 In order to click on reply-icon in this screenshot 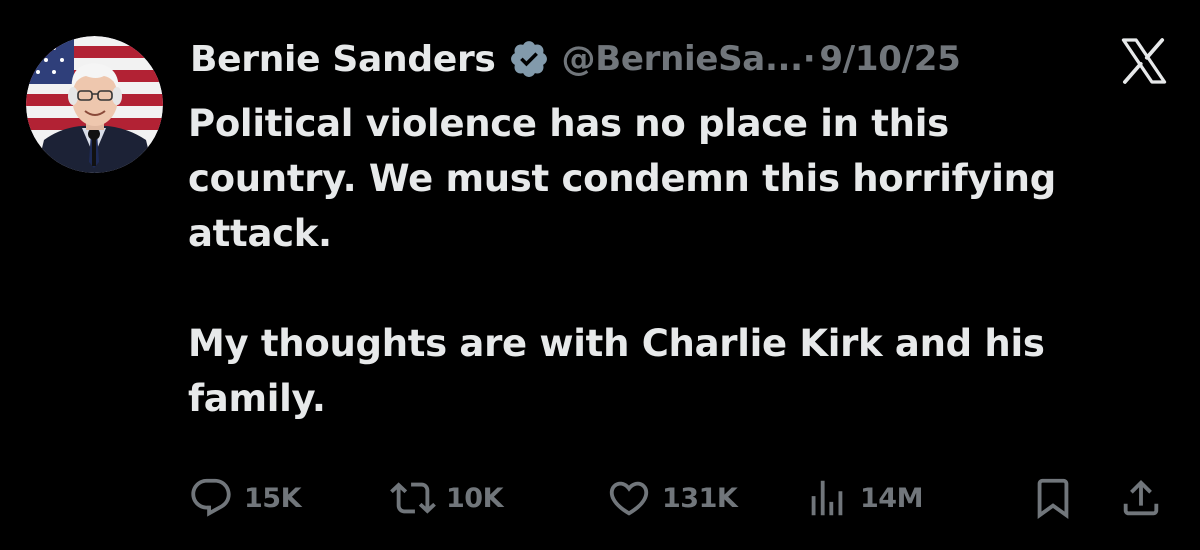, I will do `click(211, 497)`.